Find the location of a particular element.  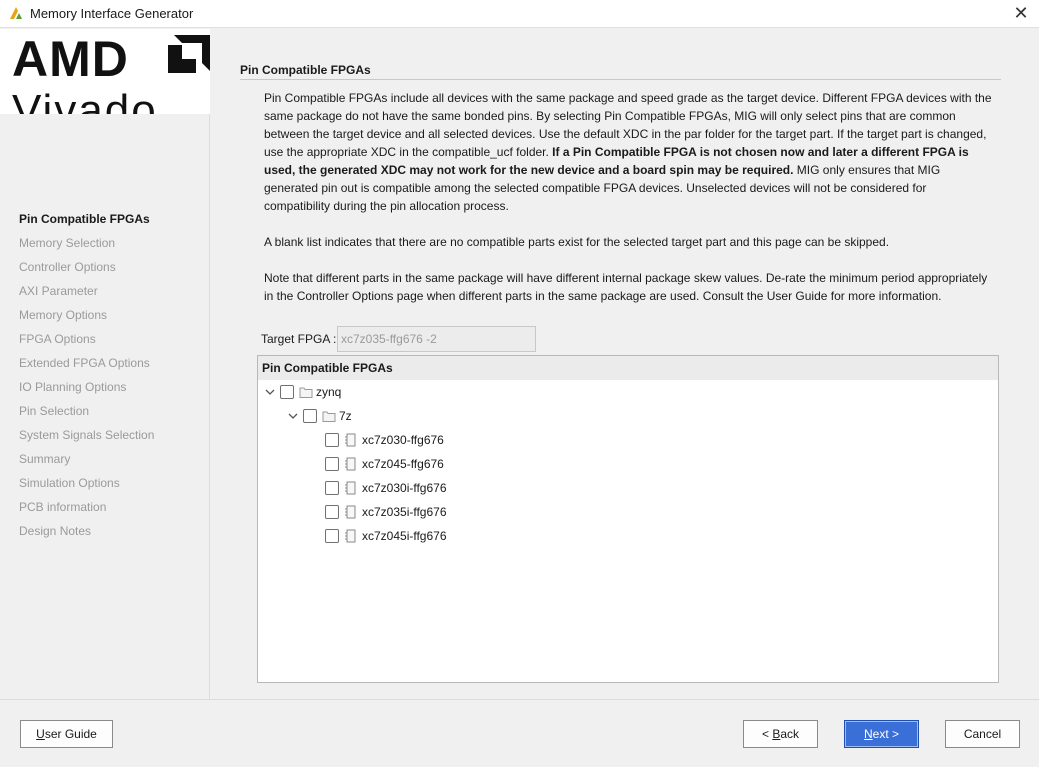

user-guide-mnemonic: U is located at coordinates (40, 734).